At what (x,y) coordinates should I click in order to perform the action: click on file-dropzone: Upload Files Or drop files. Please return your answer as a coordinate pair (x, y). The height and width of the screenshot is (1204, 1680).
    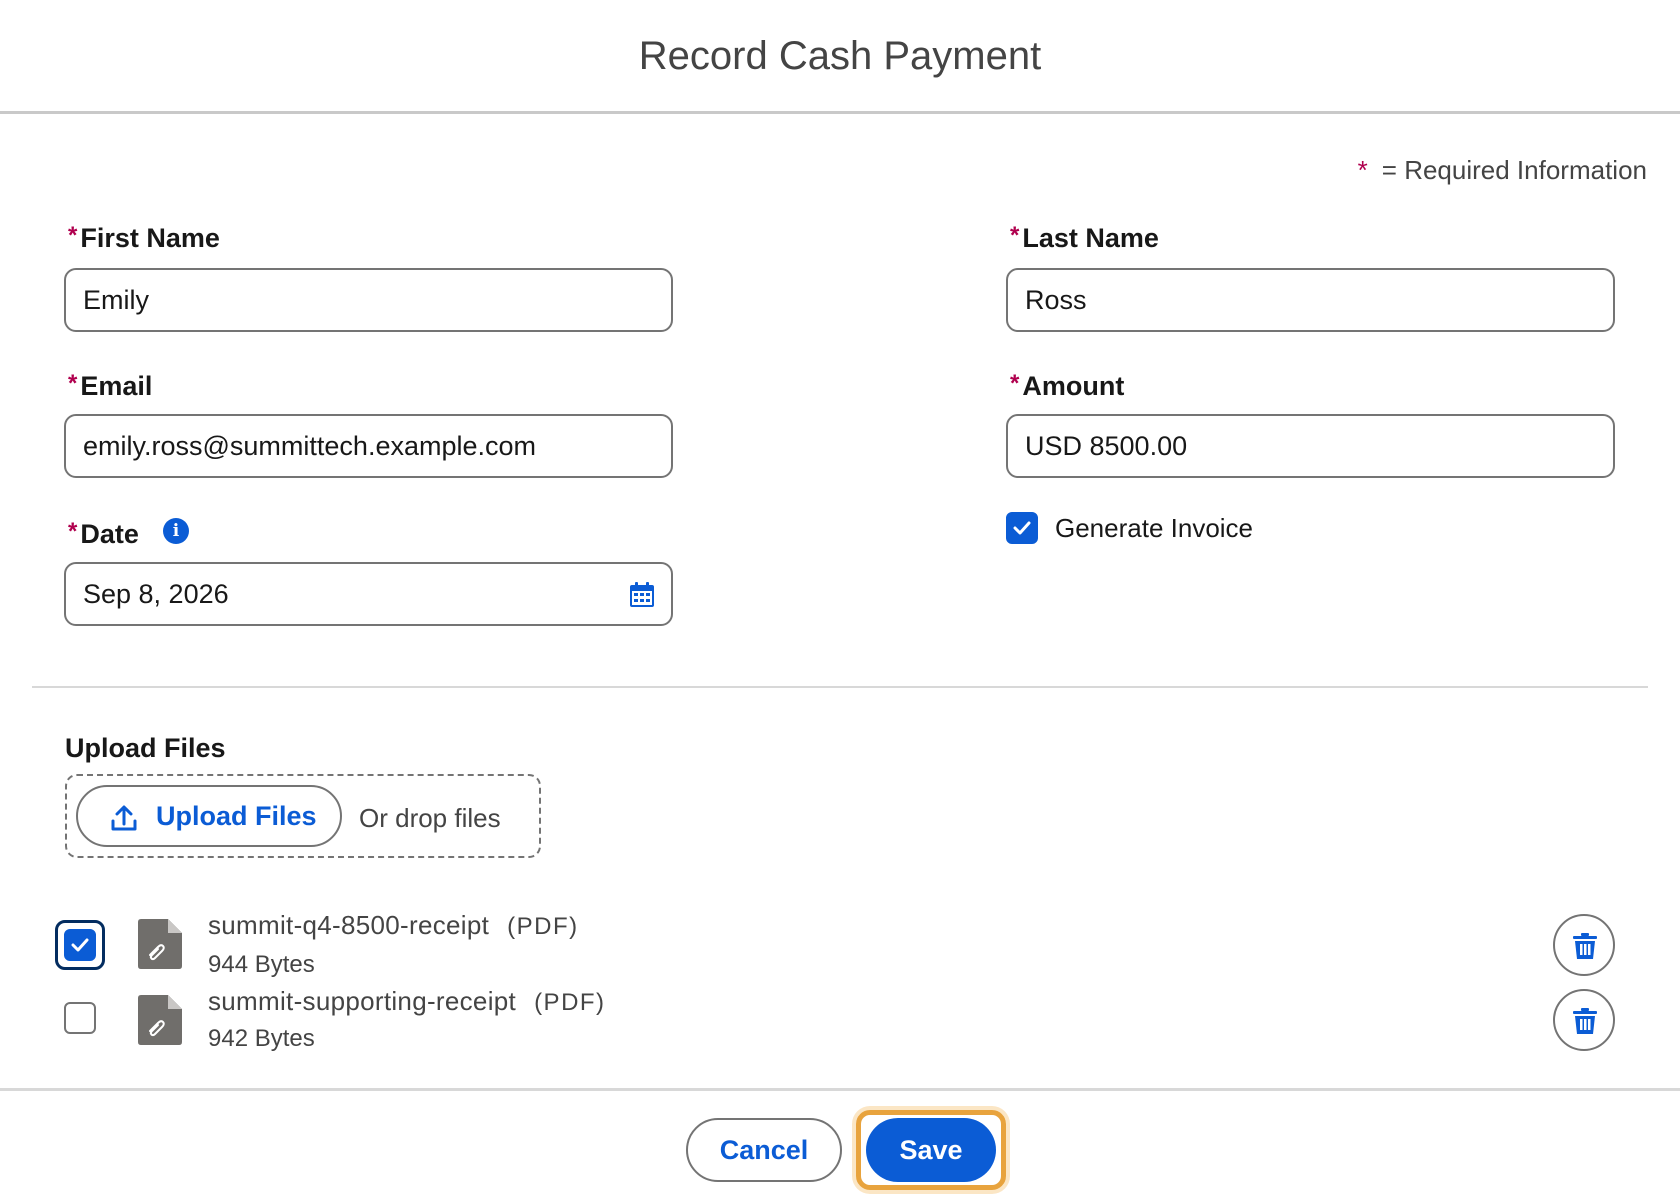
    Looking at the image, I should click on (303, 816).